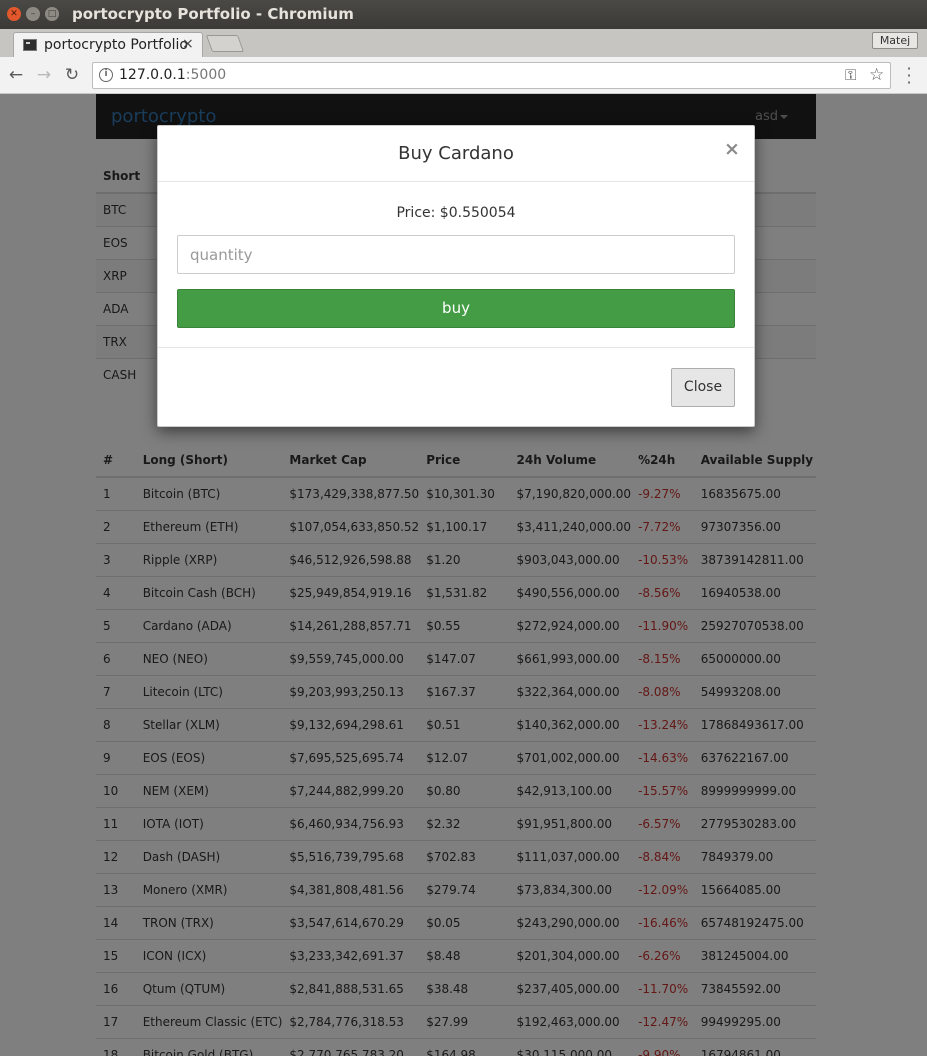  Describe the element at coordinates (732, 149) in the screenshot. I see `close-icon: ×` at that location.